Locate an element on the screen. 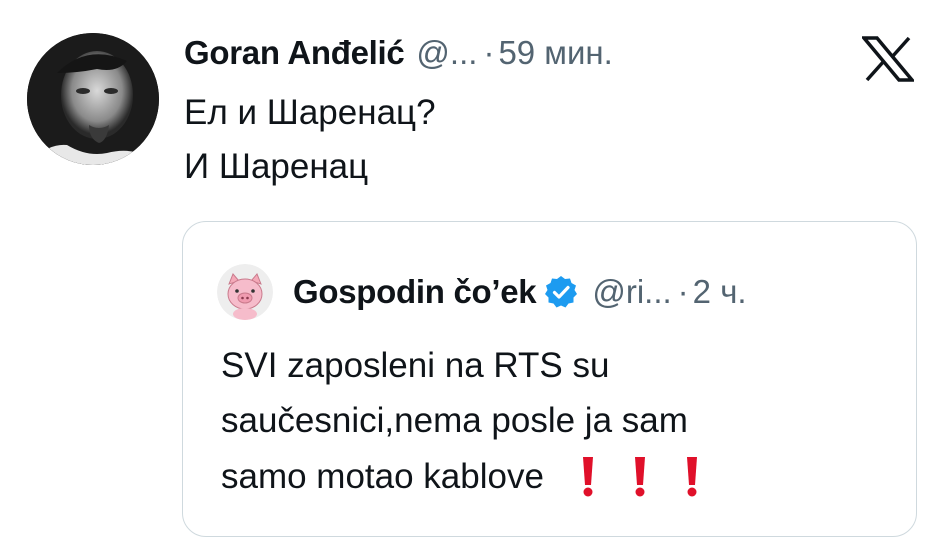 This screenshot has width=946, height=553. quoted-text-line: saučesnici,nema posle ja sam is located at coordinates (454, 421).